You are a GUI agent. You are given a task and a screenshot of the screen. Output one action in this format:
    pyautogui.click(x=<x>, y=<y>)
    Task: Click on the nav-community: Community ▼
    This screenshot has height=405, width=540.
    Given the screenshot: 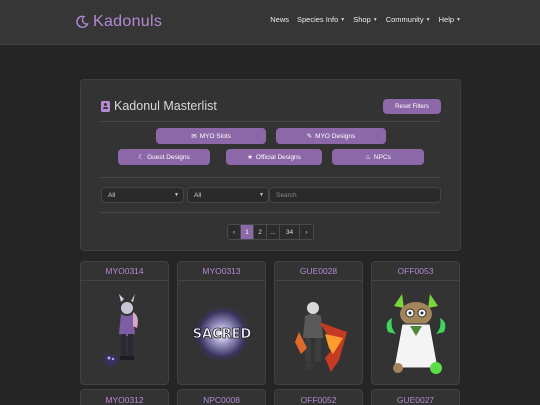 What is the action you would take?
    pyautogui.click(x=408, y=19)
    